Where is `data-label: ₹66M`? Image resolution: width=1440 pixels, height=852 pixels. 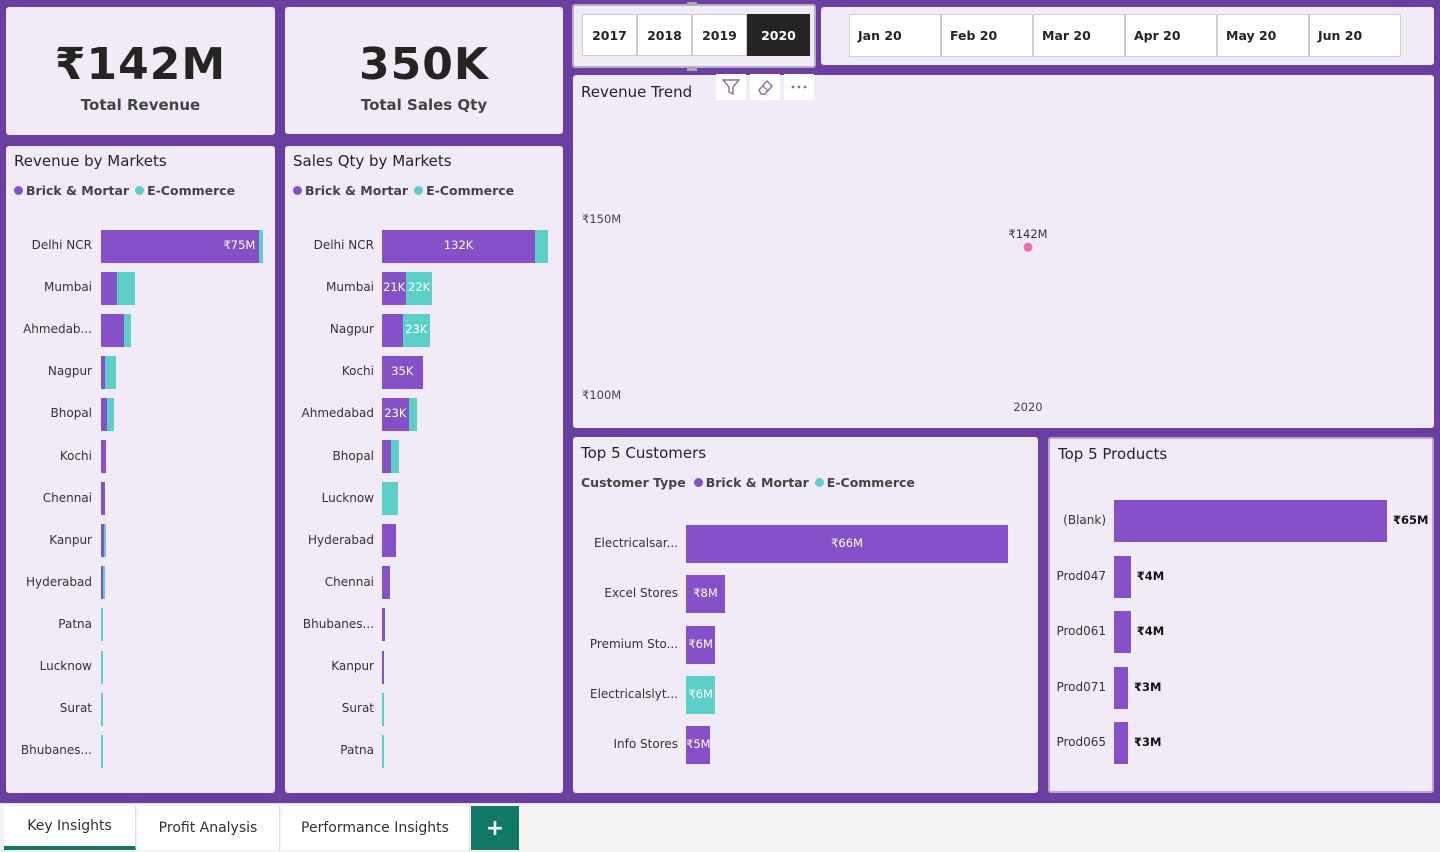 data-label: ₹66M is located at coordinates (847, 543).